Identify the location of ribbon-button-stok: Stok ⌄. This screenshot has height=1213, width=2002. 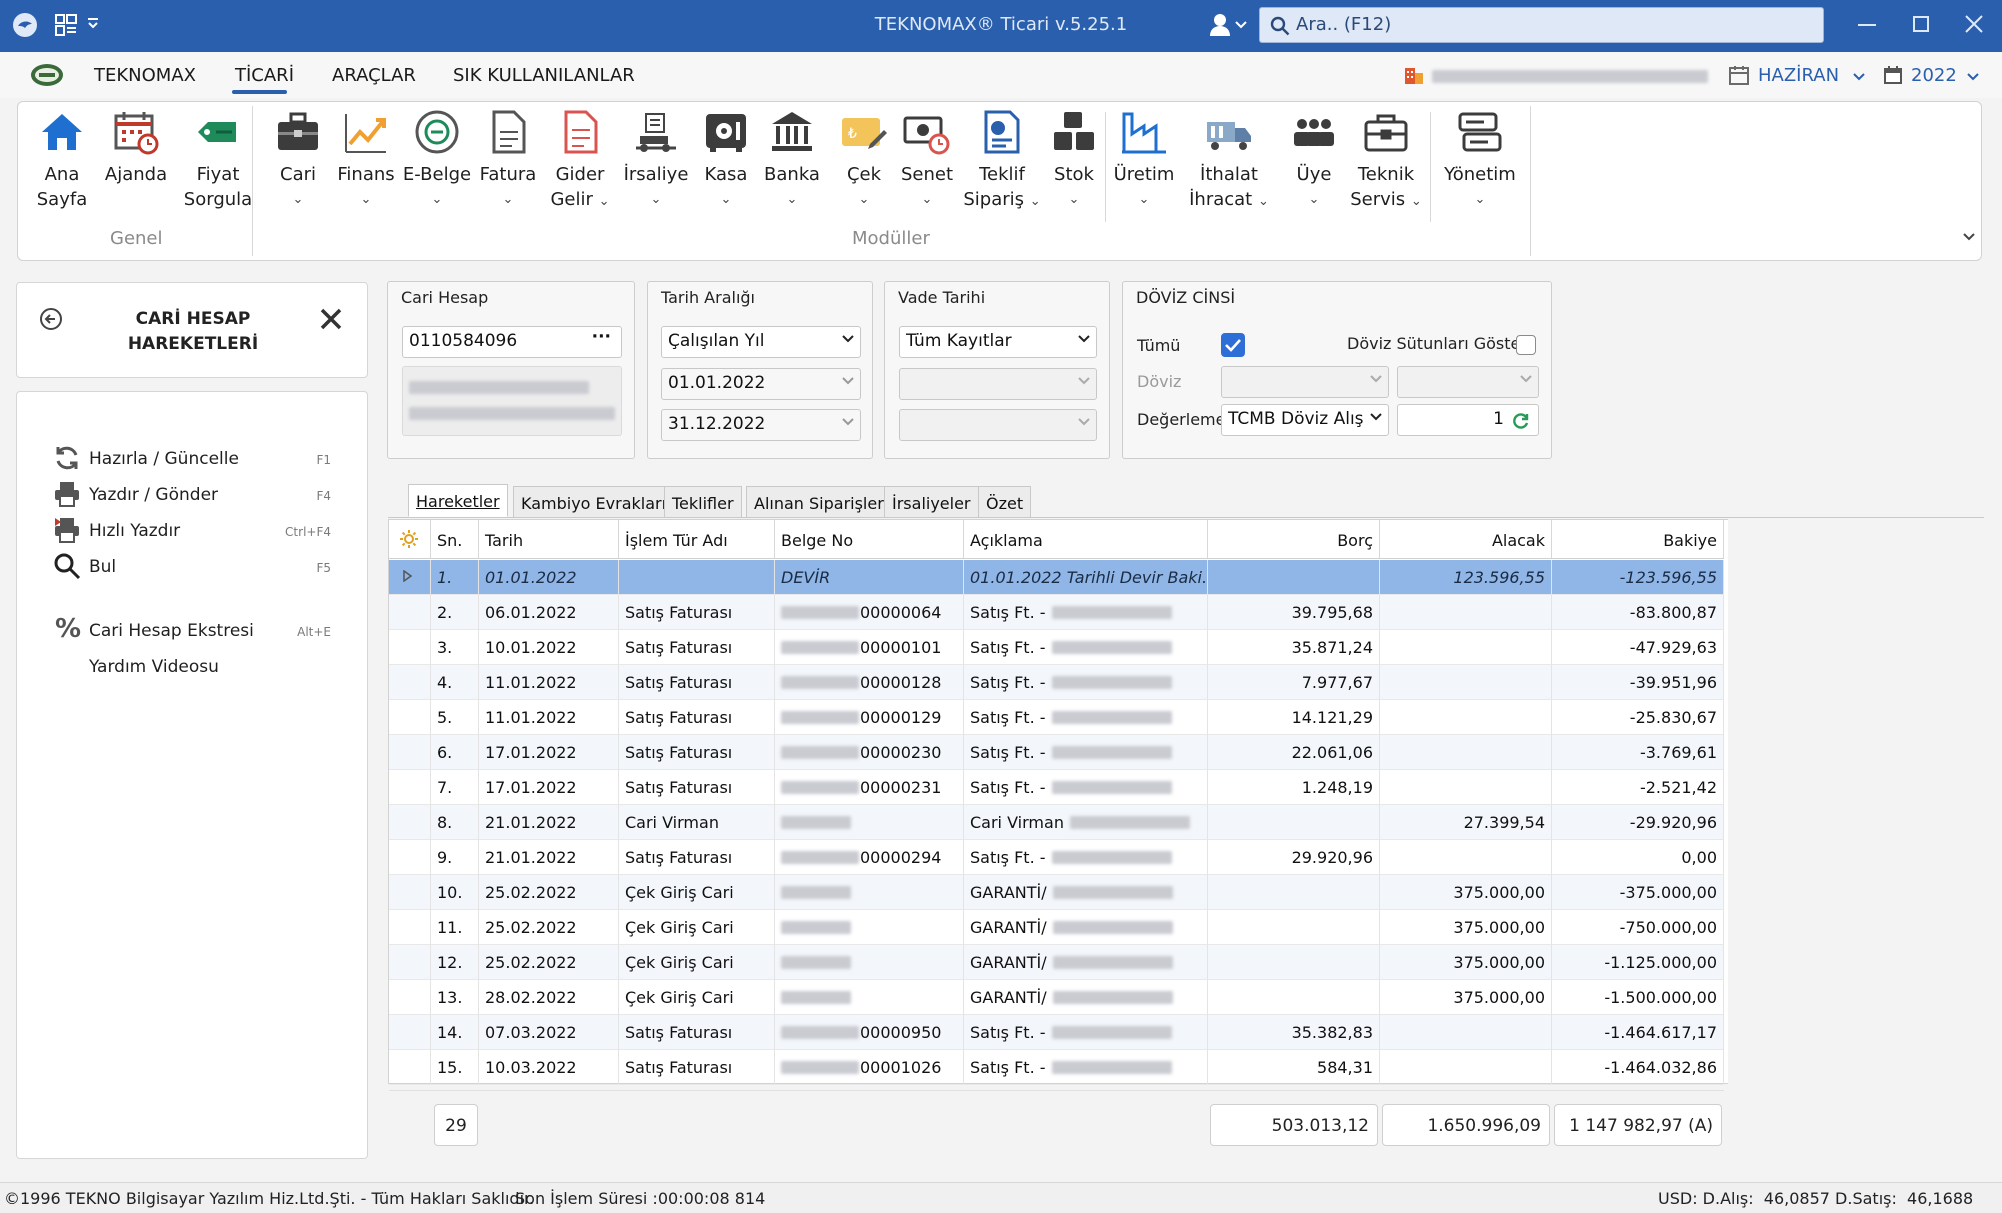
(1074, 160).